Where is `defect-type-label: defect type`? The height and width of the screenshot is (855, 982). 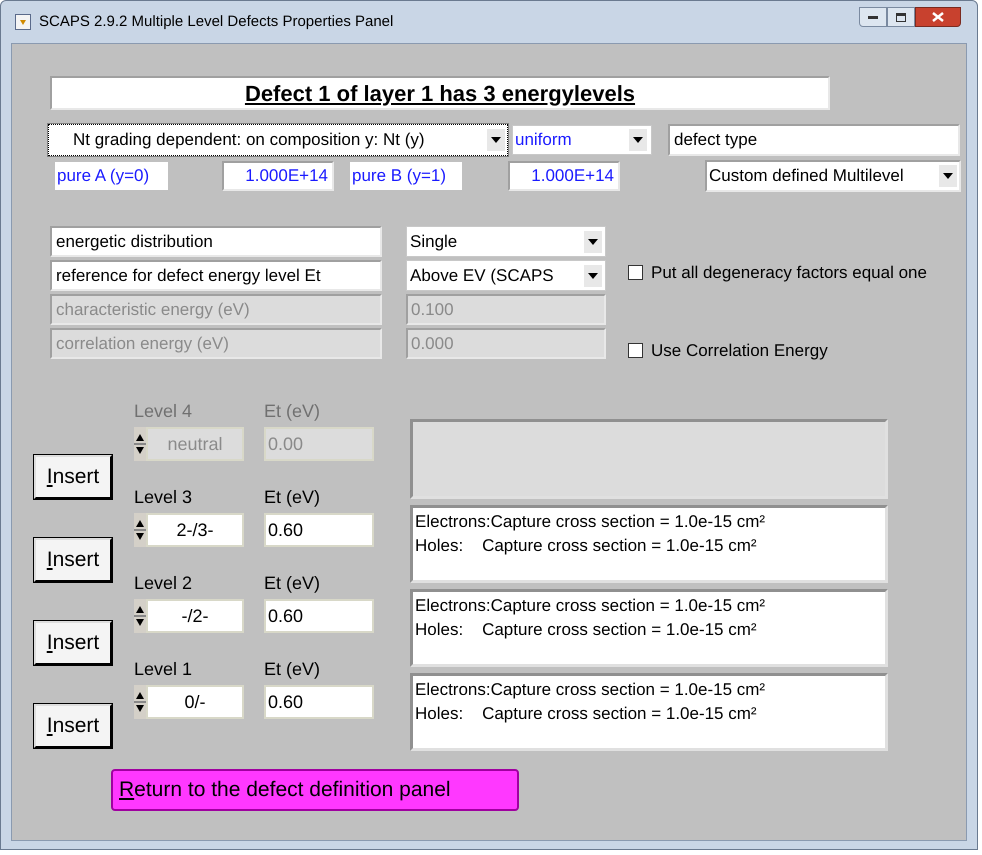
defect-type-label: defect type is located at coordinates (814, 140).